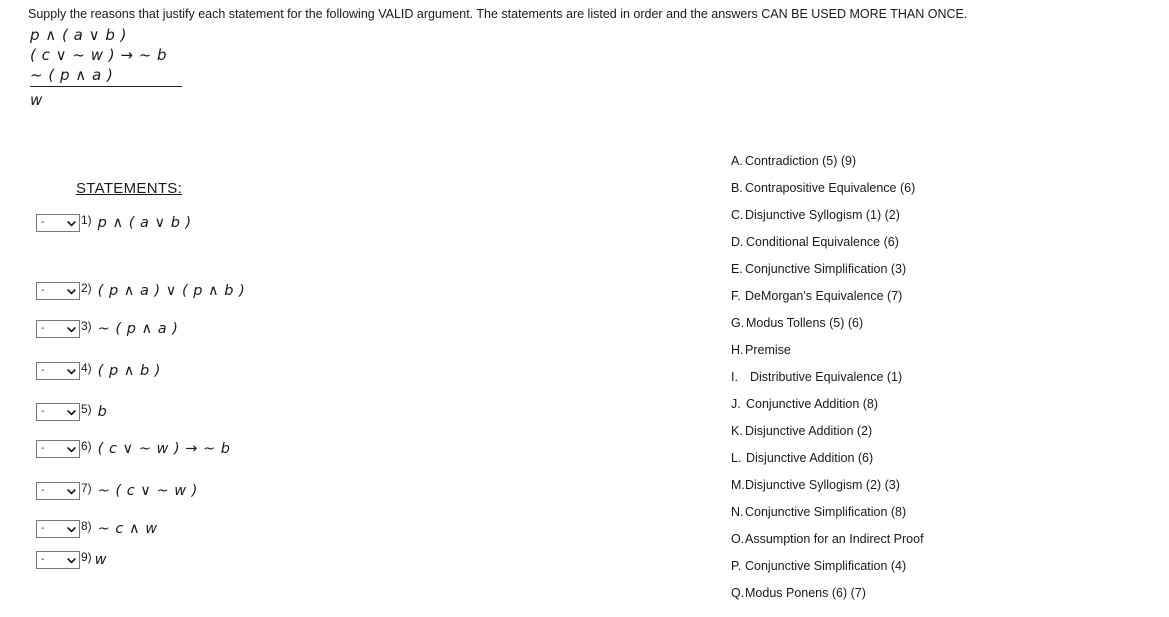 This screenshot has height=617, width=1169. Describe the element at coordinates (931, 167) in the screenshot. I see `answer-option: A. Contradiction (5) (9)` at that location.